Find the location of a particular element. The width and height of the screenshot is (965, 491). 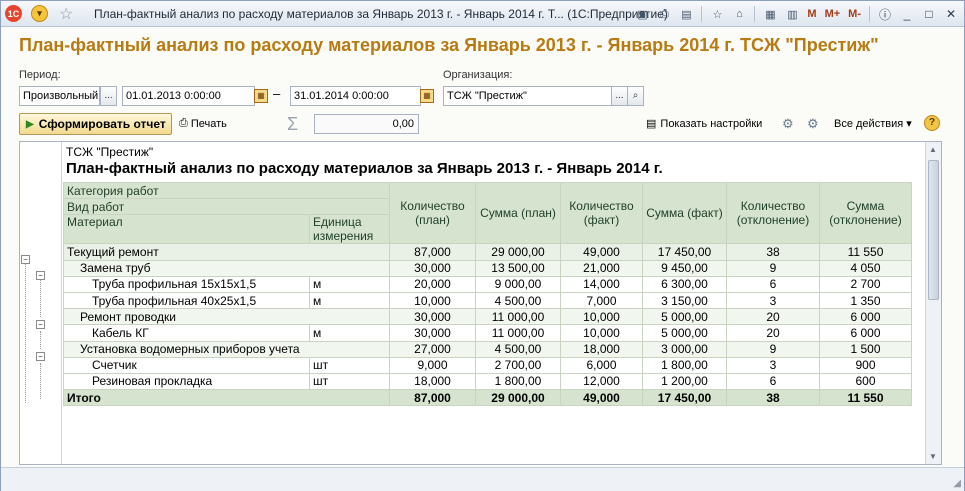

row-value: 6 000 is located at coordinates (865, 317).